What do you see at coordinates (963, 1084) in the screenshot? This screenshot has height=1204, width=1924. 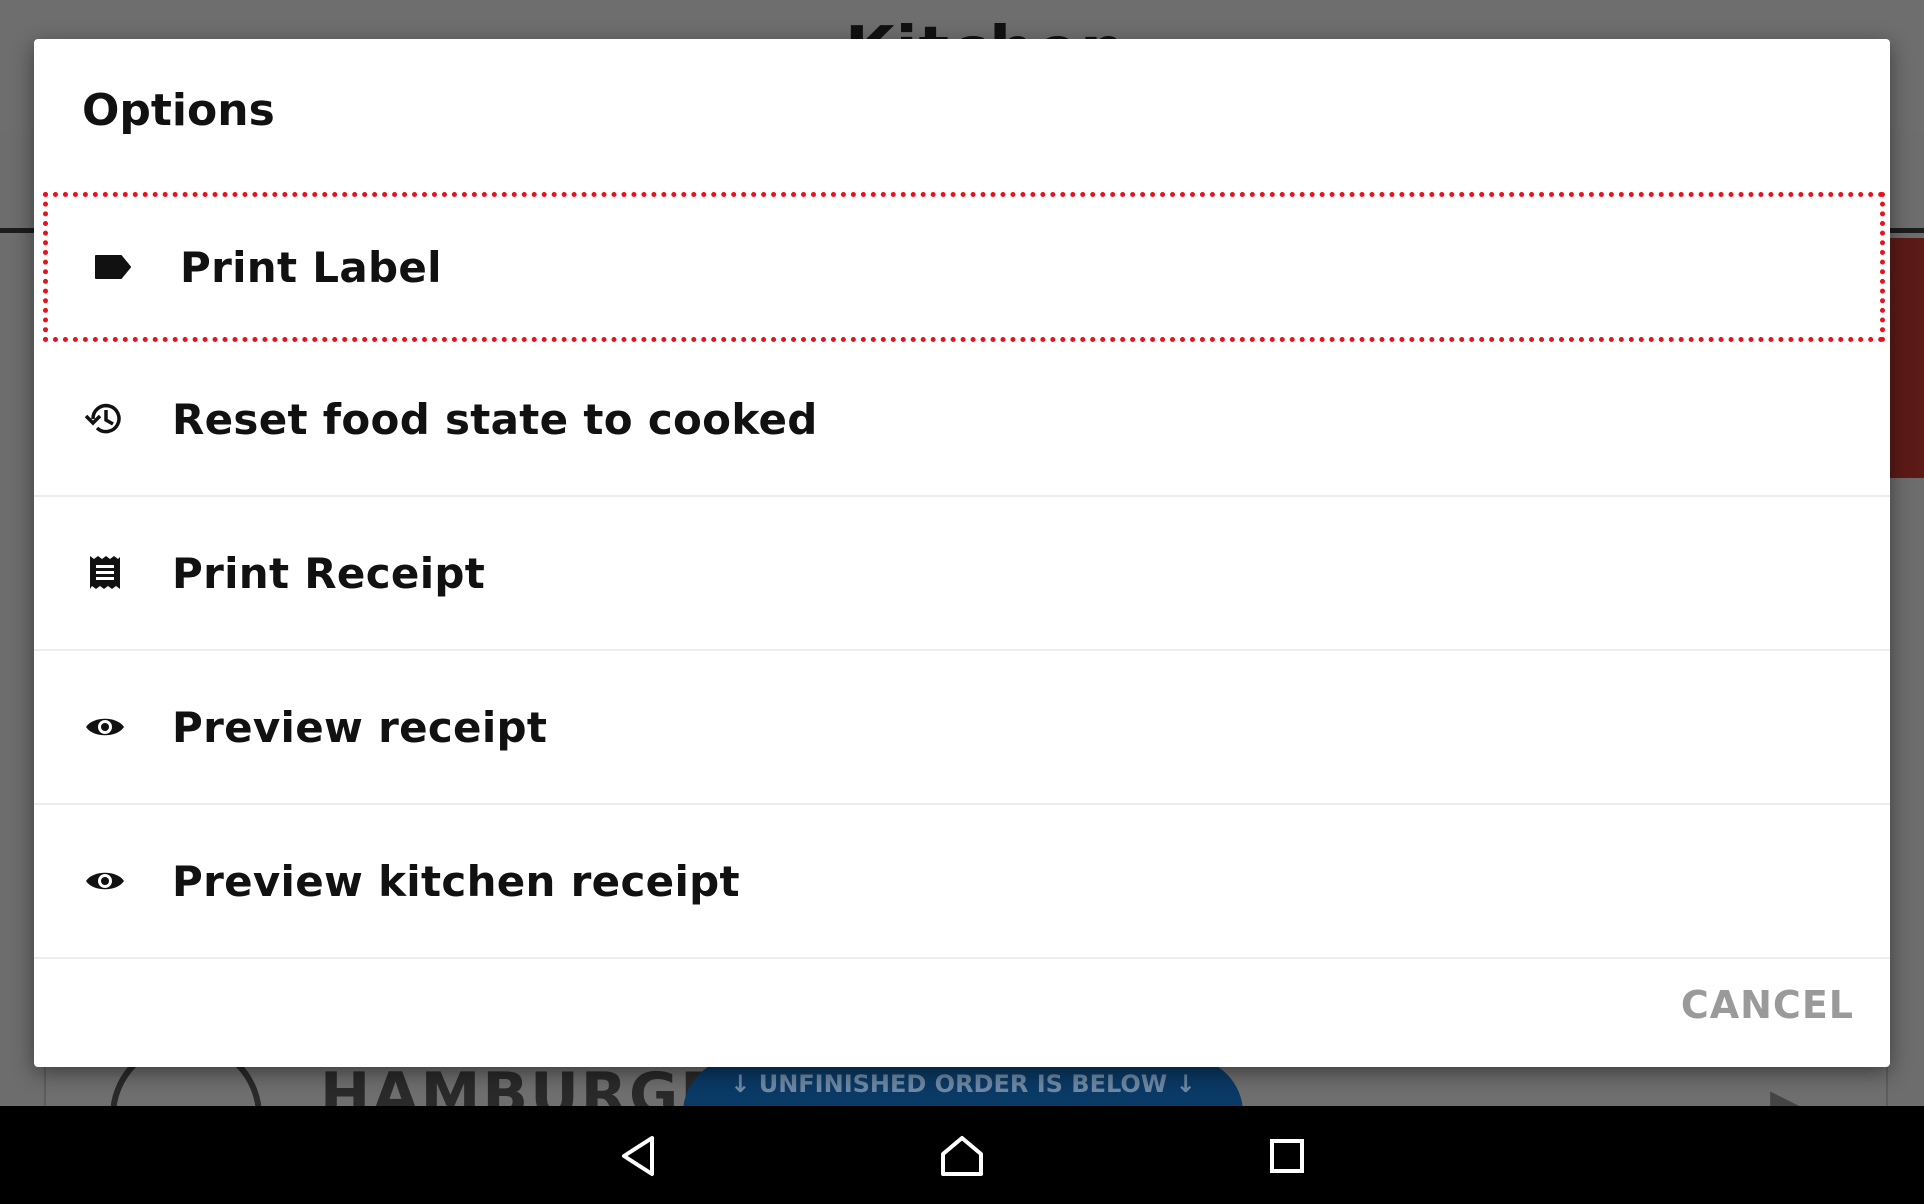 I see `unfinished-order-text: ↓ UNFINISHED ORDER IS BELOW ↓` at bounding box center [963, 1084].